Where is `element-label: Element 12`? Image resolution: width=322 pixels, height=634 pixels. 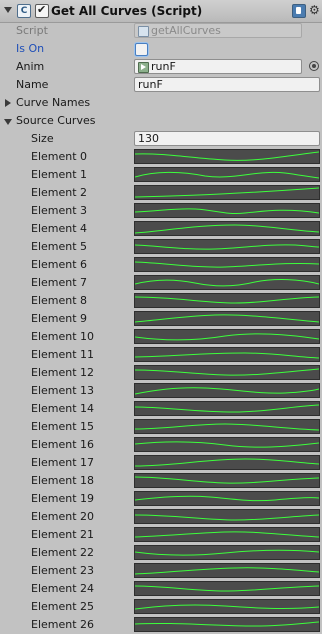 element-label: Element 12 is located at coordinates (63, 372).